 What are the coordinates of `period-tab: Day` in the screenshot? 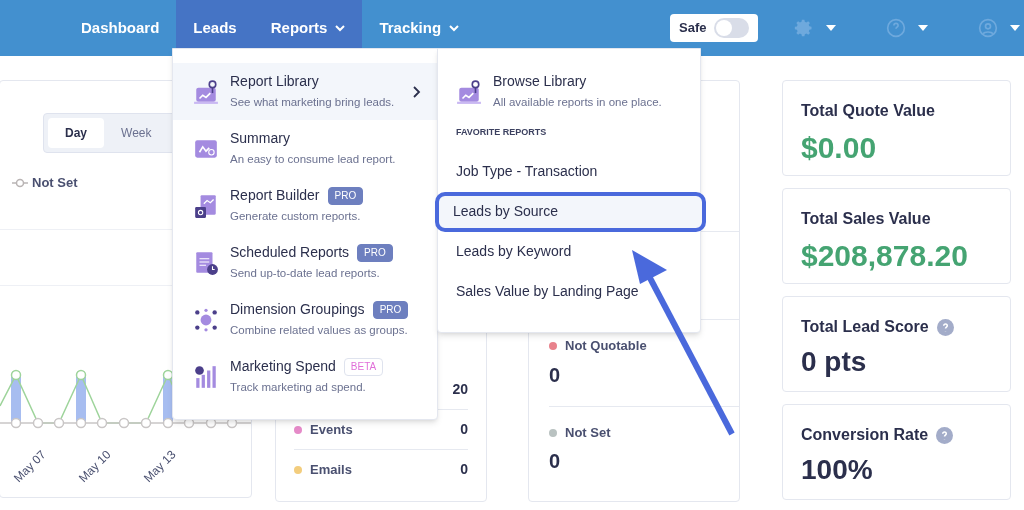 It's located at (76, 133).